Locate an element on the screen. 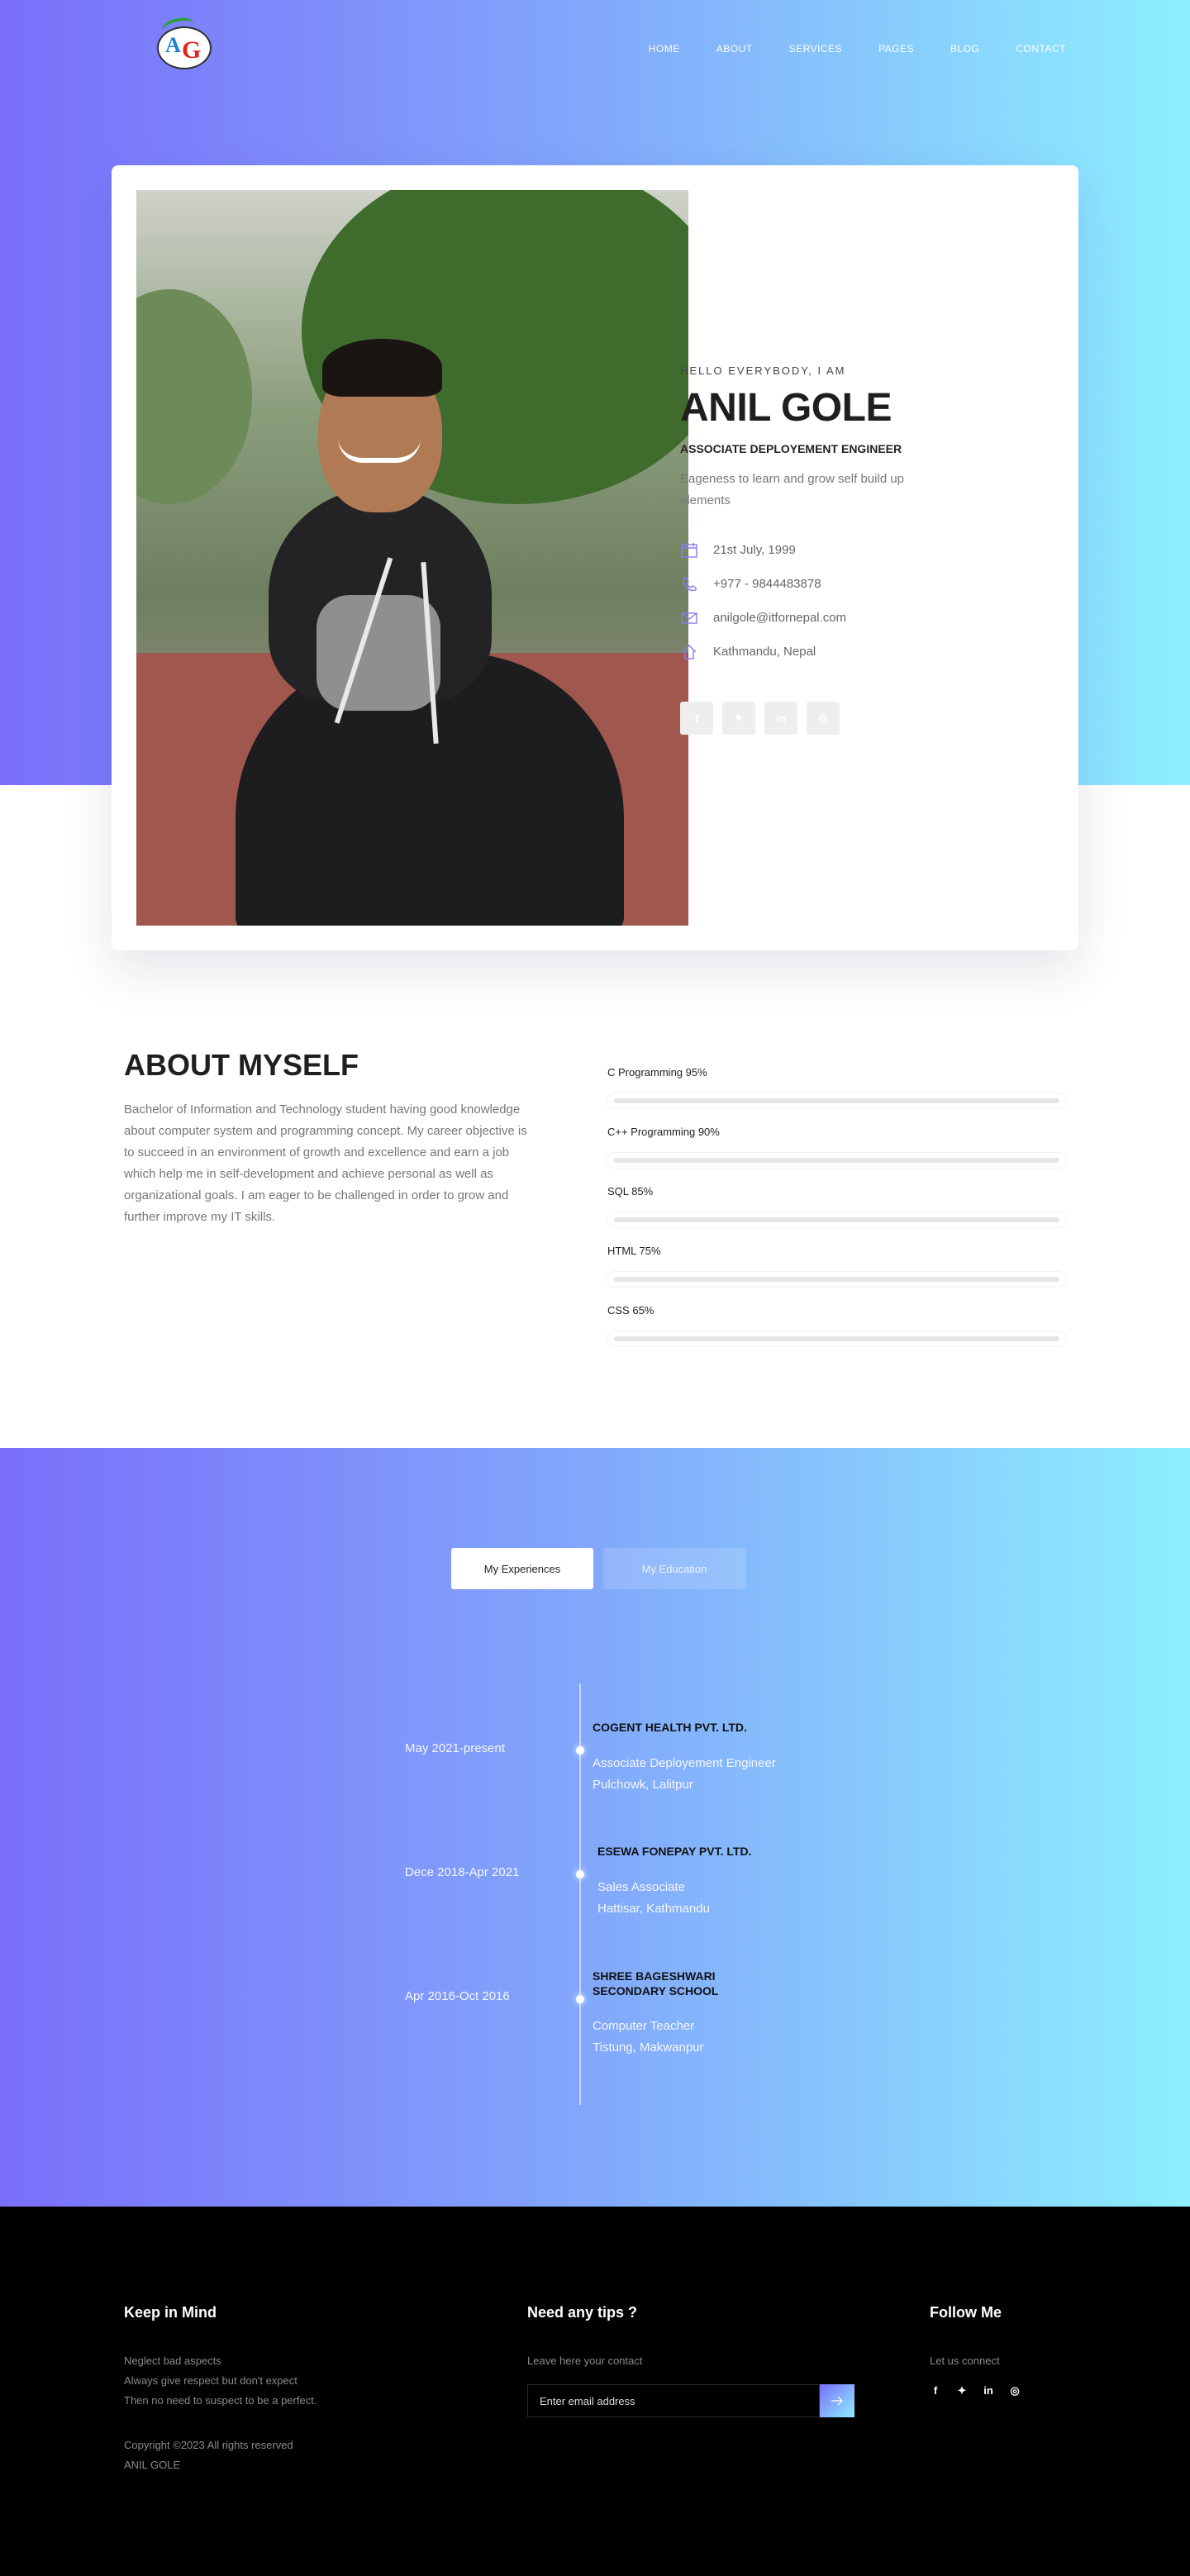  footer-heading: Keep in Mind is located at coordinates (170, 2313).